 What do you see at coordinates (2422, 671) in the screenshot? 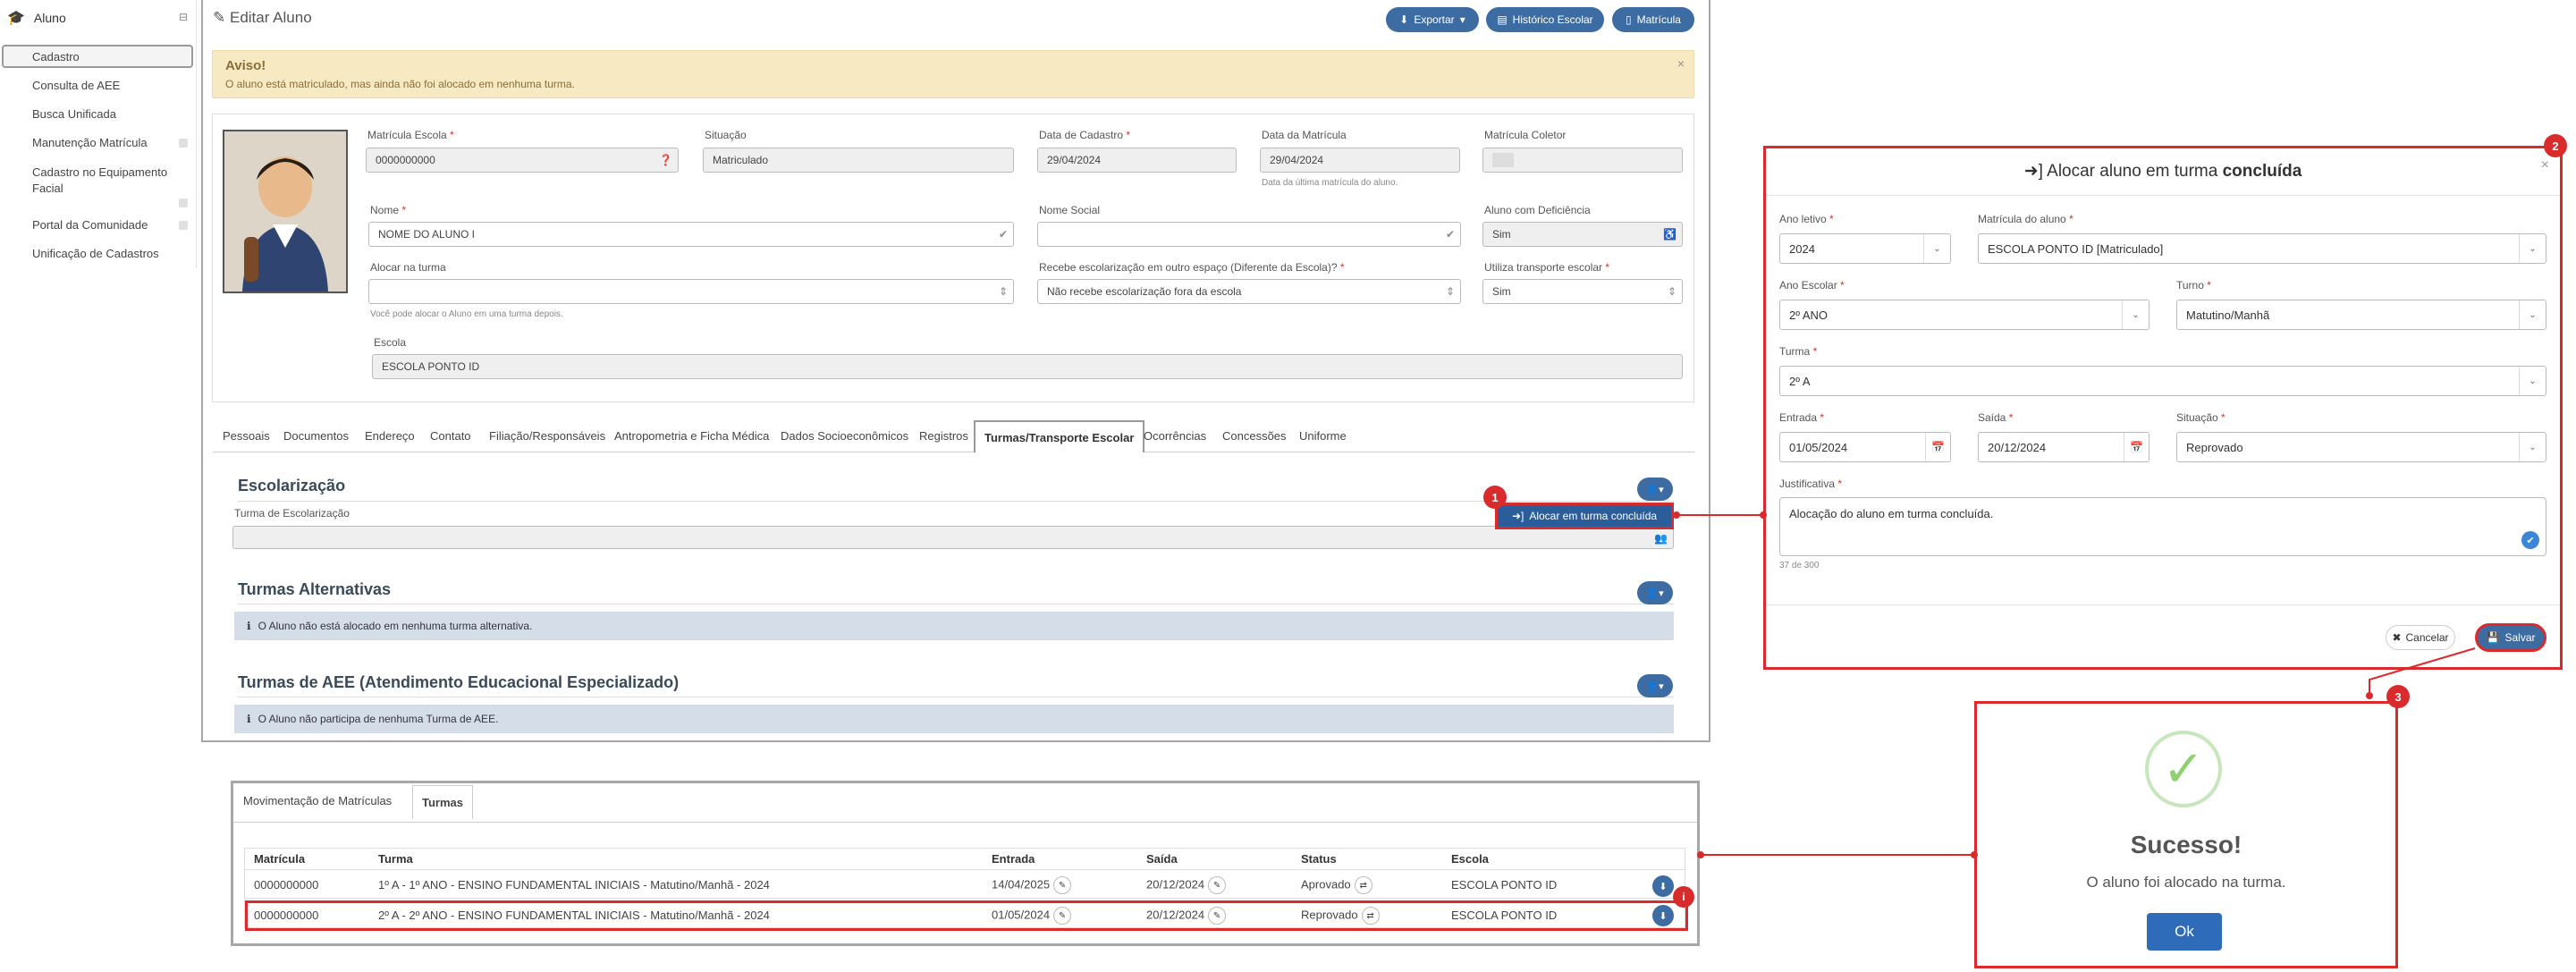
I see `connector-line` at bounding box center [2422, 671].